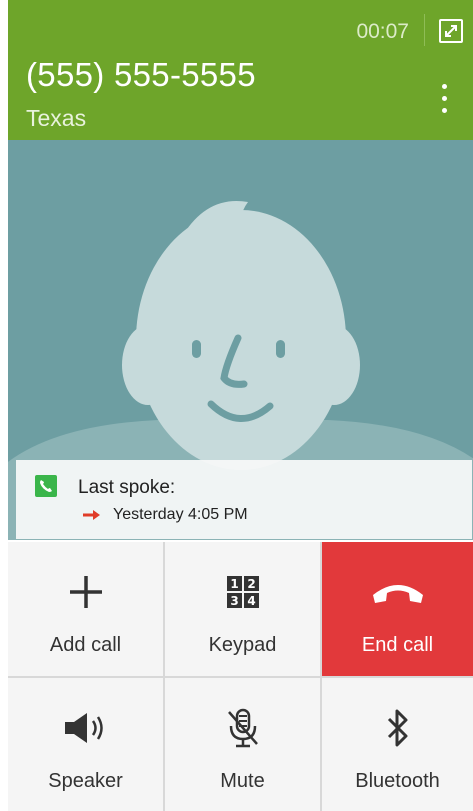 This screenshot has width=473, height=811. Describe the element at coordinates (382, 31) in the screenshot. I see `call-timer: 00:07` at that location.